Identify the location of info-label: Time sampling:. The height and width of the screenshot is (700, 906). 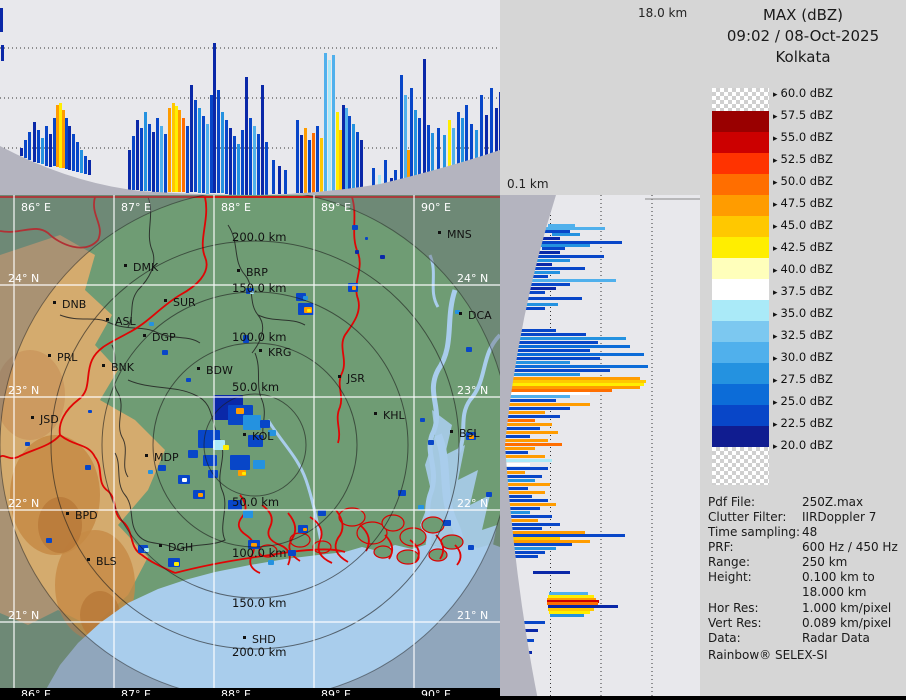
(754, 532).